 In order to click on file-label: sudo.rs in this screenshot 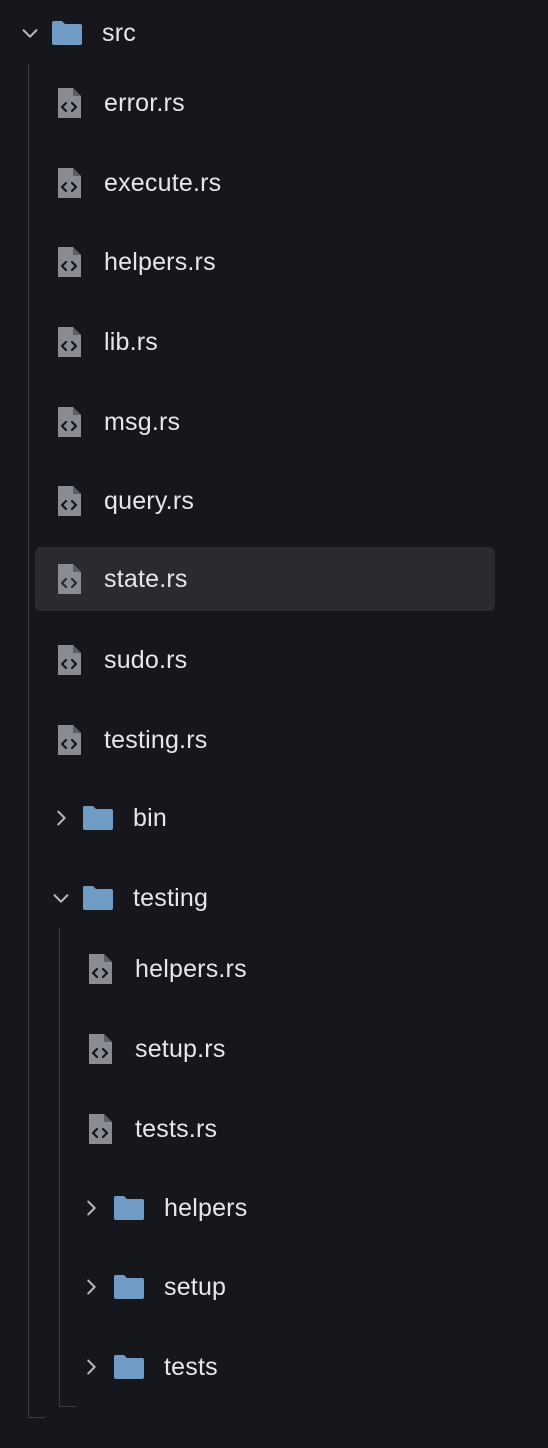, I will do `click(146, 659)`.